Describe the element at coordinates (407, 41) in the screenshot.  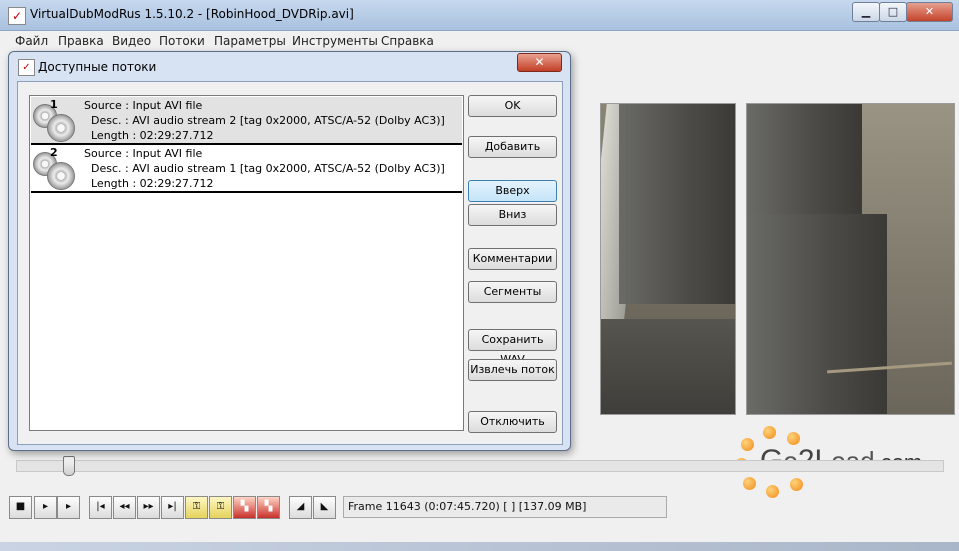
I see `menu-help: Справка` at that location.